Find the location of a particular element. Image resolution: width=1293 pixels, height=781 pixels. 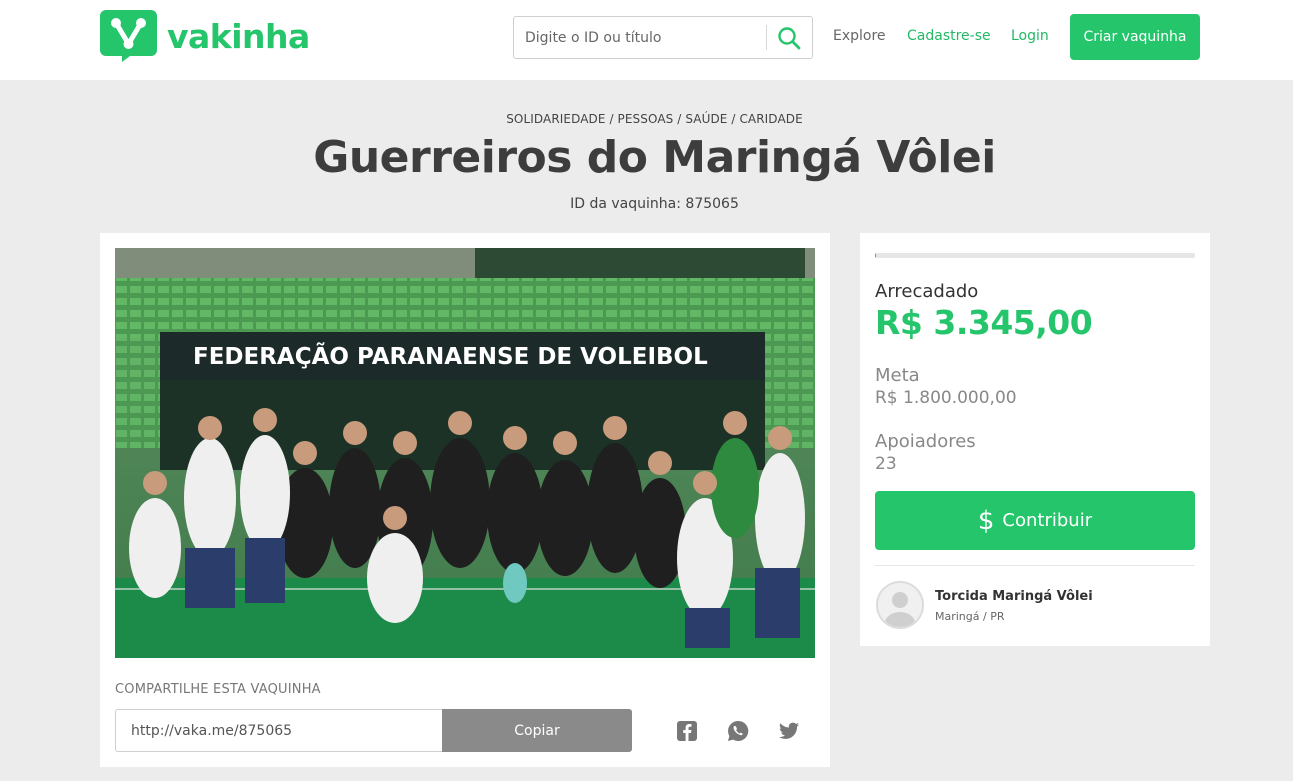

avatar is located at coordinates (900, 605).